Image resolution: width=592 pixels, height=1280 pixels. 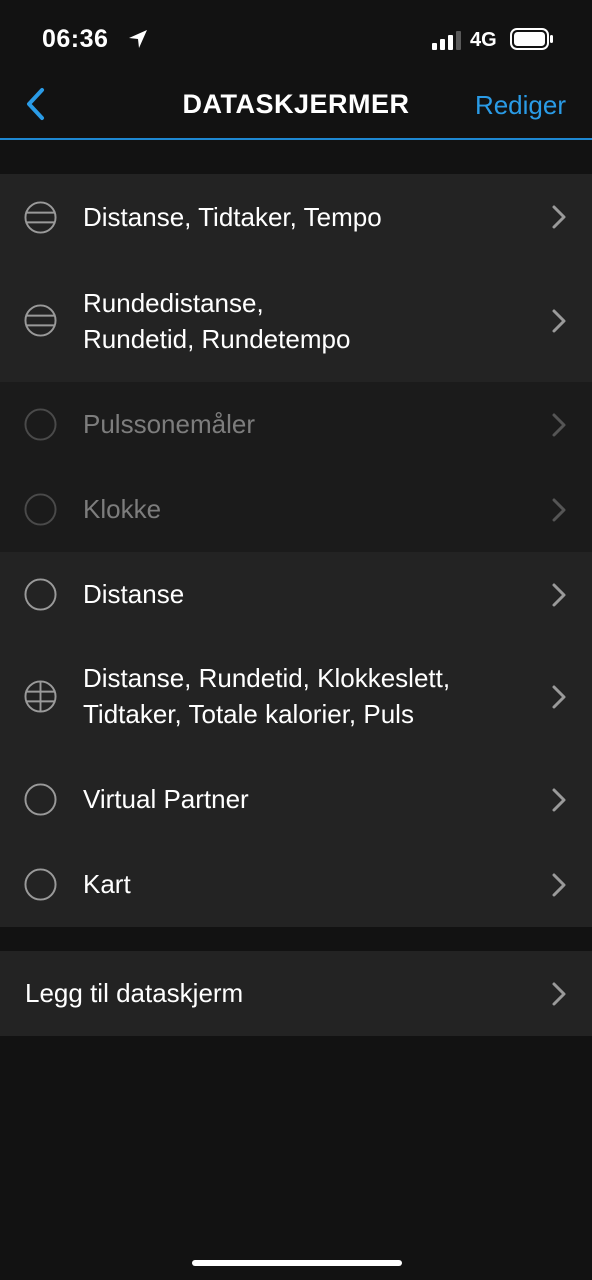 What do you see at coordinates (138, 39) in the screenshot?
I see `location-arrow-icon` at bounding box center [138, 39].